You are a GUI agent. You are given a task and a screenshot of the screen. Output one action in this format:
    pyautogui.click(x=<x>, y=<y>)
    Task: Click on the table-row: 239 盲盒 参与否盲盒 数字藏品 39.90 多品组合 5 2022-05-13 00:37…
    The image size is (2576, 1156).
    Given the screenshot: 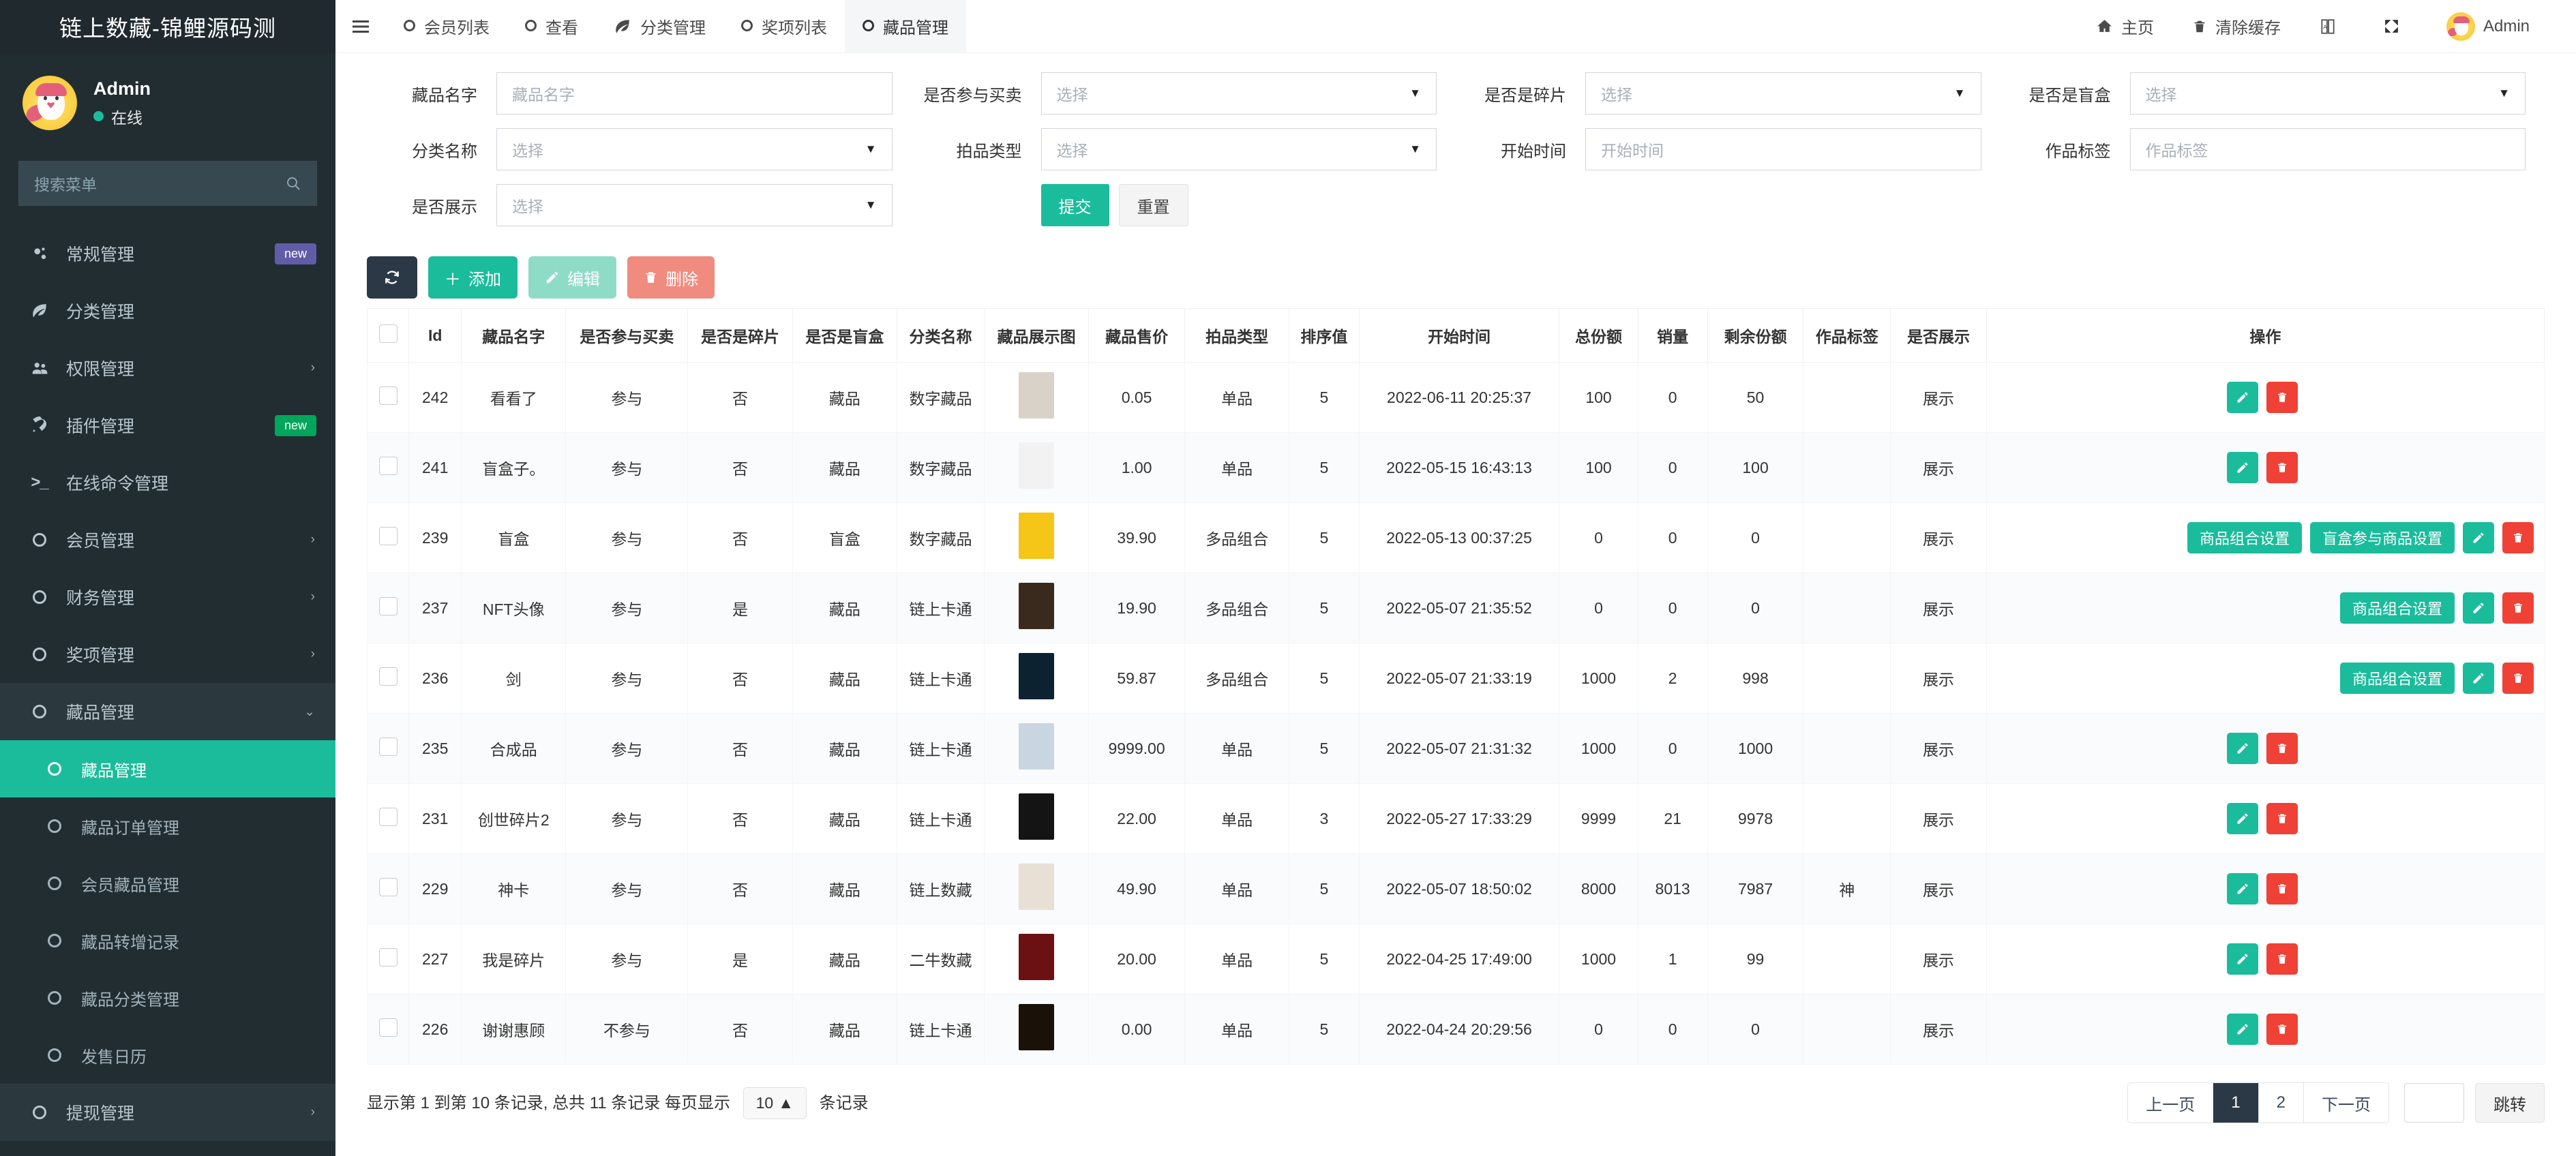 What is the action you would take?
    pyautogui.click(x=1455, y=537)
    